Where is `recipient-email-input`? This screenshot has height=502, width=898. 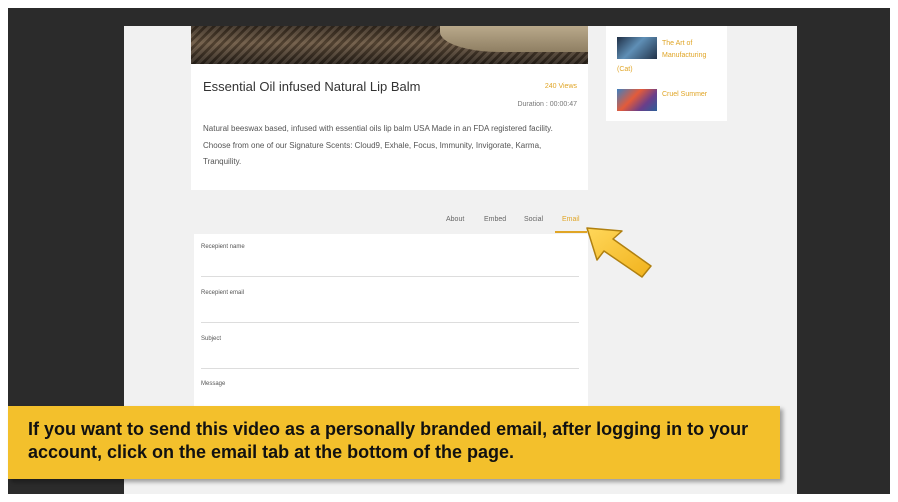
recipient-email-input is located at coordinates (390, 315).